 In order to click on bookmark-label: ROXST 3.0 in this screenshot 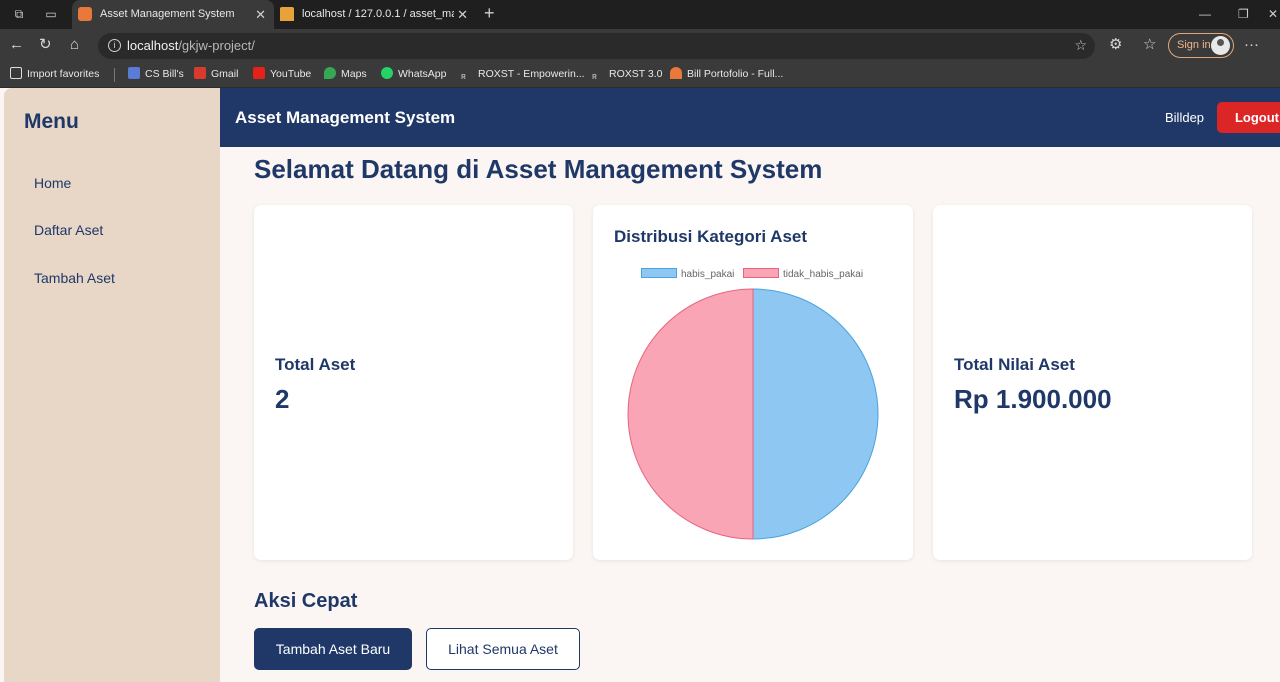, I will do `click(636, 74)`.